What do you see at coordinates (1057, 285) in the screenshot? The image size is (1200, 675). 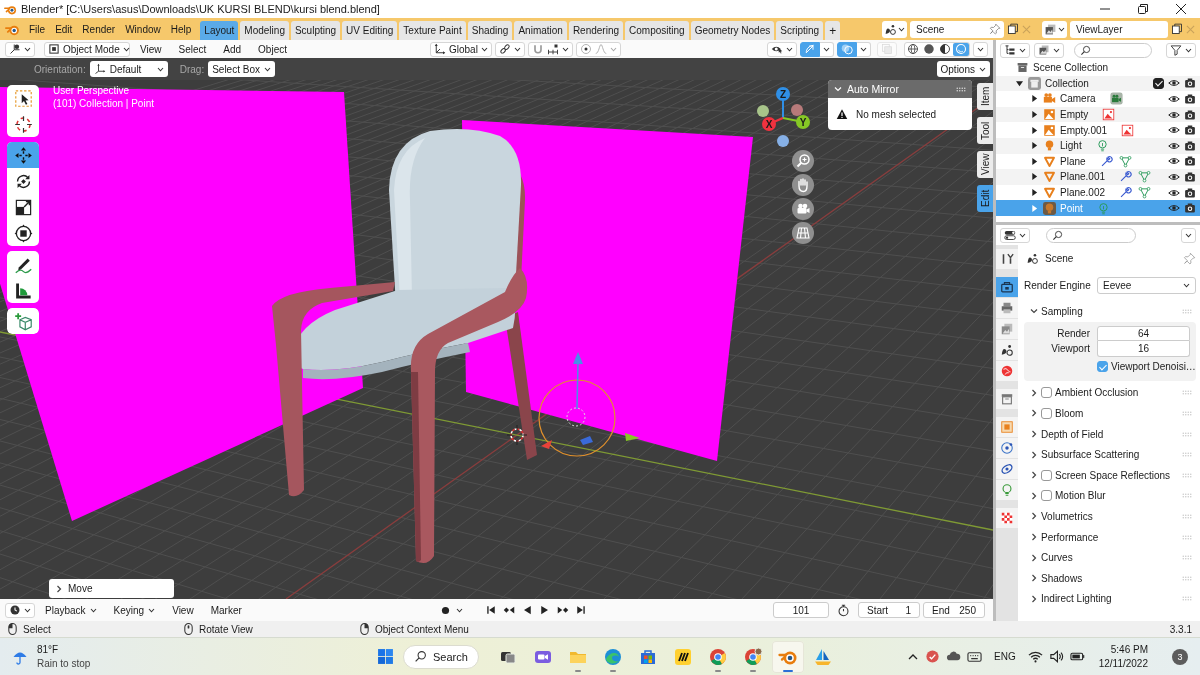 I see `field-label: Render Engine` at bounding box center [1057, 285].